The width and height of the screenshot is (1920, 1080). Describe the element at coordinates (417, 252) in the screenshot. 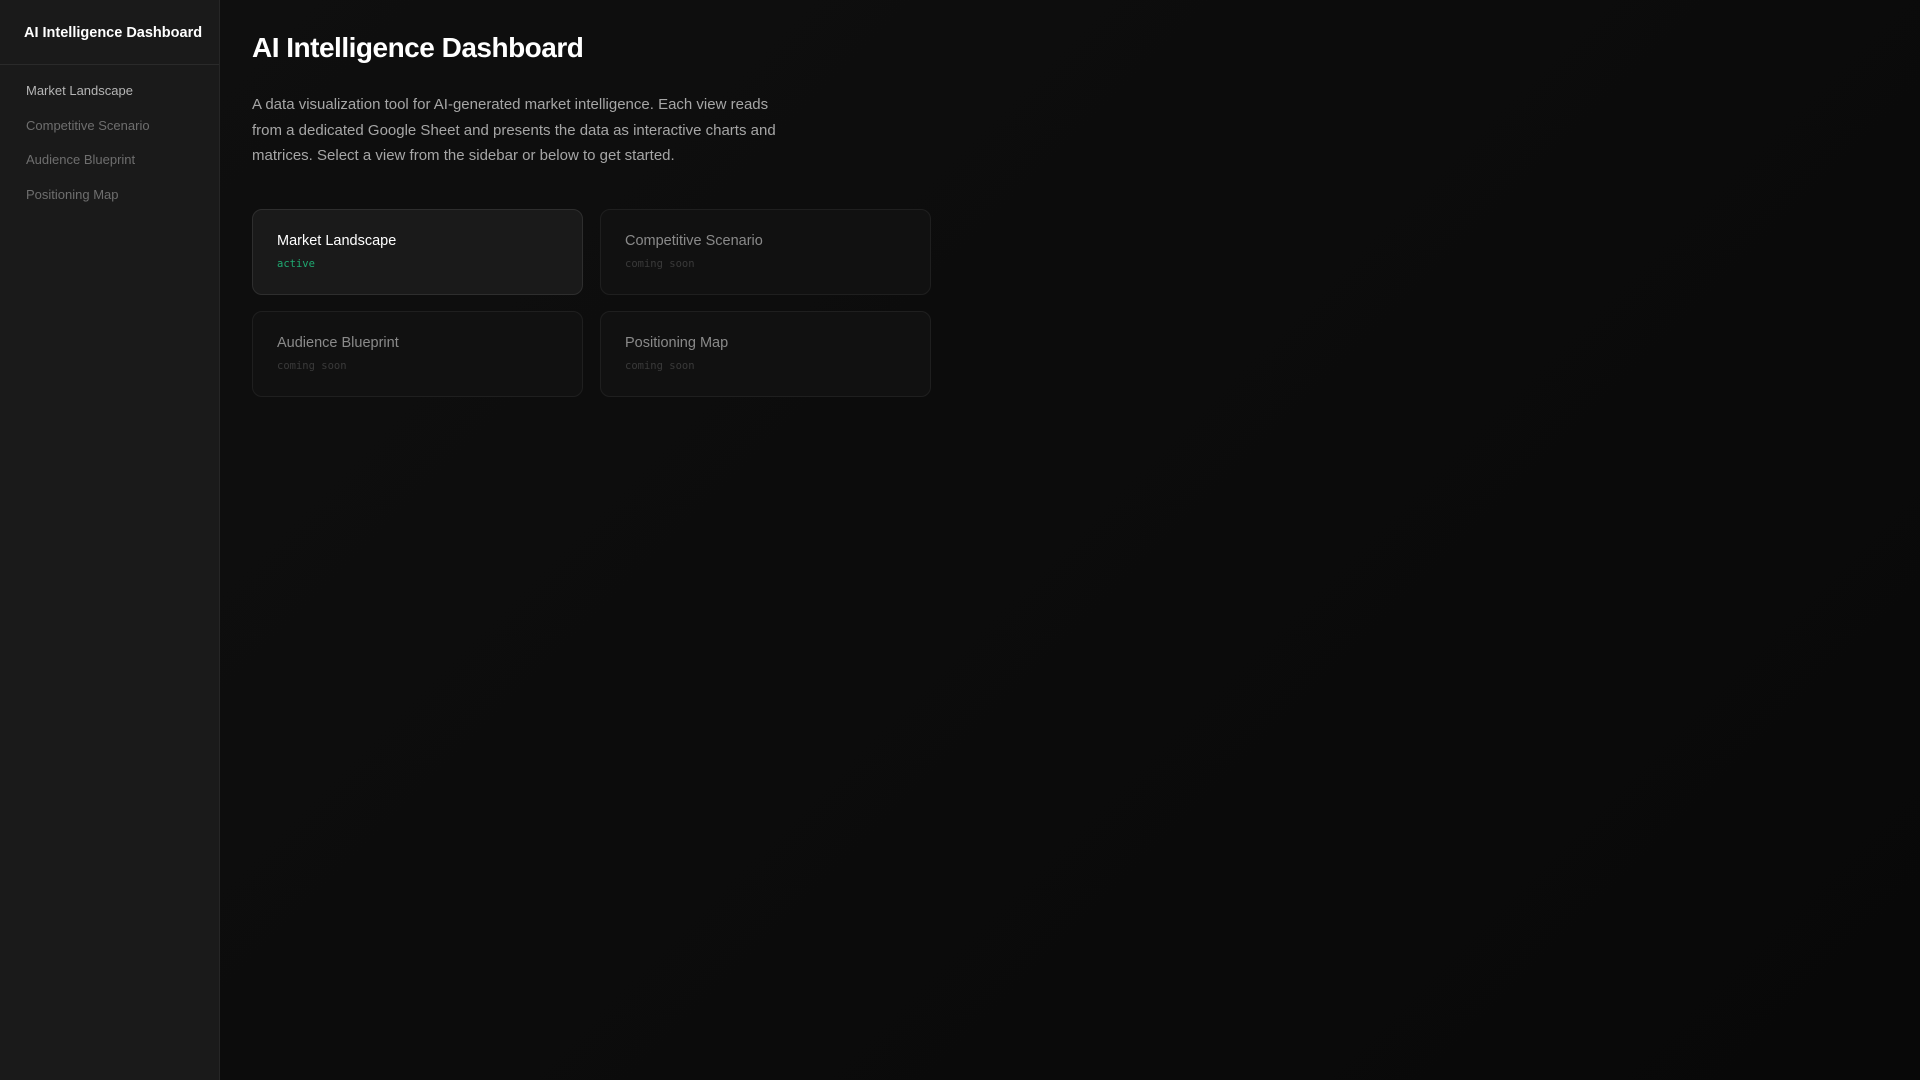

I see `card-market-landscape: Market Landscape active` at that location.